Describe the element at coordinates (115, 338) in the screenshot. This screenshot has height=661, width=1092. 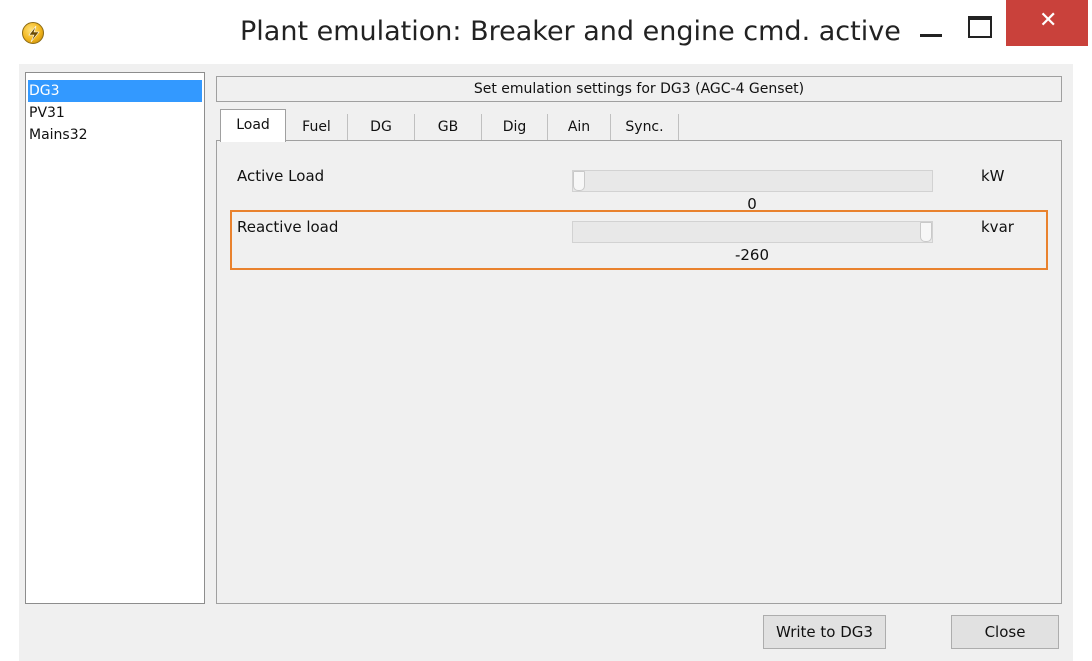
I see `device-list: DG3 PV31 Mains32` at that location.